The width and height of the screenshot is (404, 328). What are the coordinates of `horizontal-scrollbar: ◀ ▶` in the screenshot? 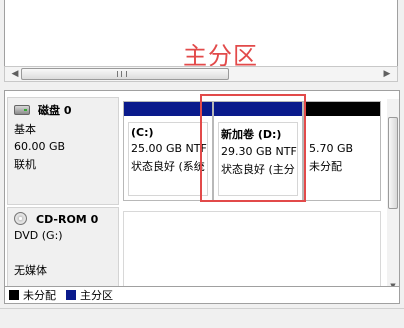 It's located at (201, 74).